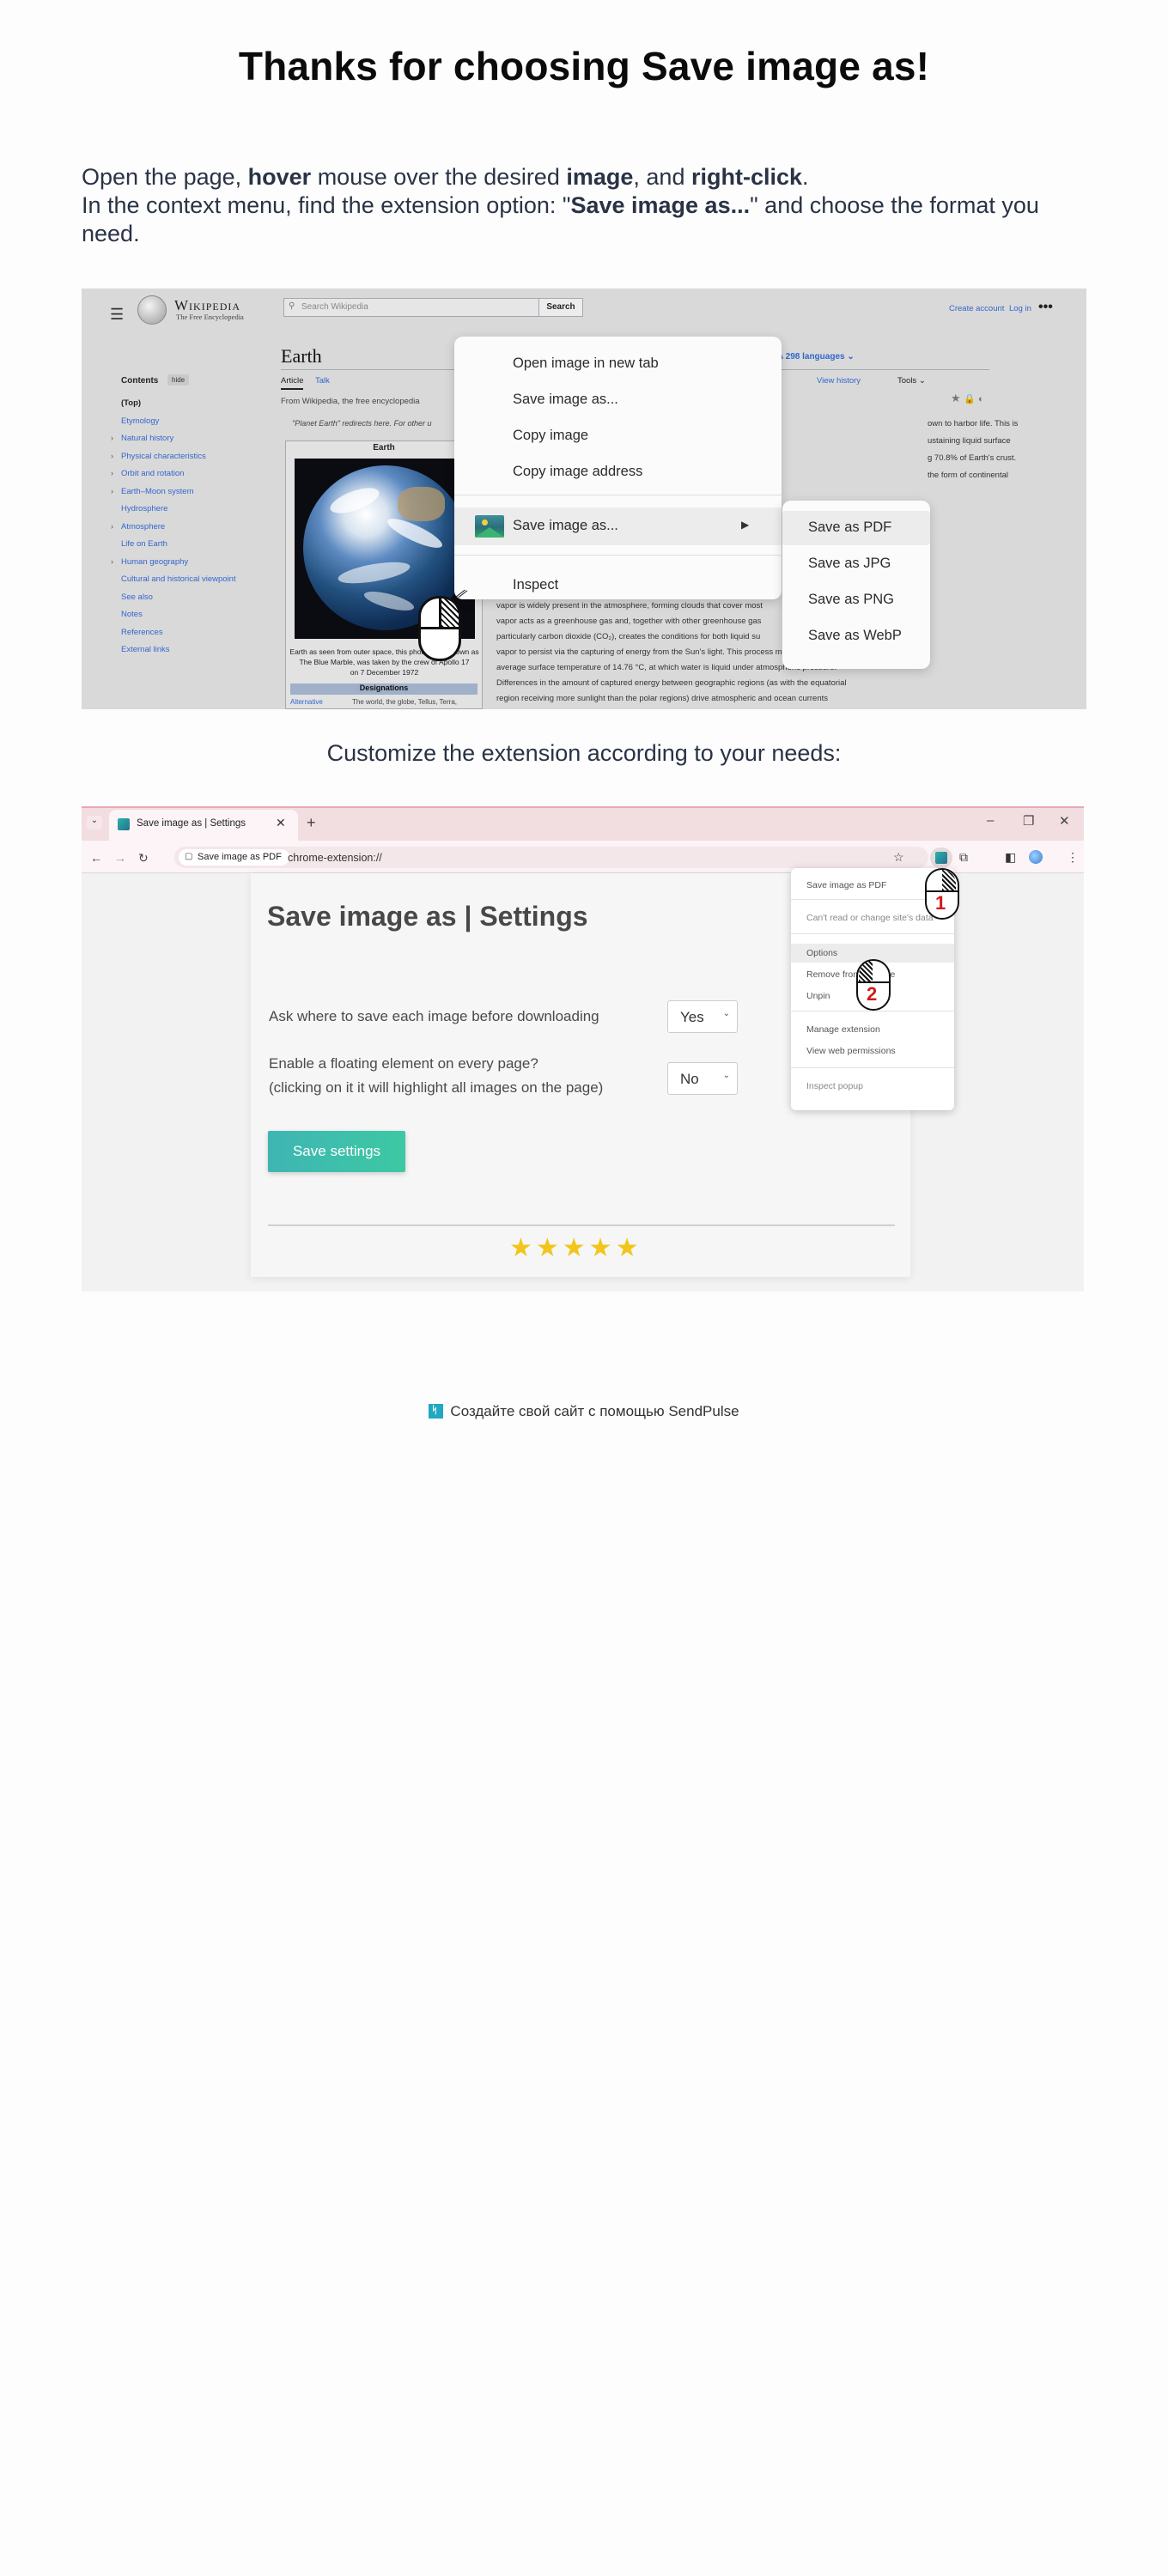 The image size is (1168, 2576). I want to click on extension-button, so click(941, 858).